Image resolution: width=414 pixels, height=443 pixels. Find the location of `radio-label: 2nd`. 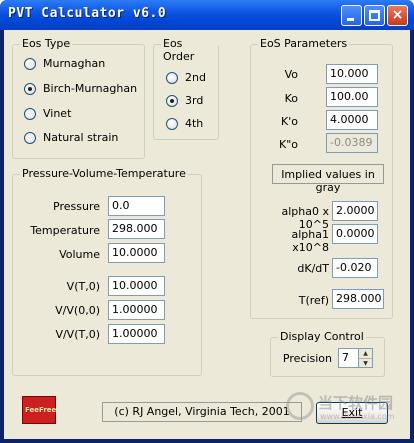

radio-label: 2nd is located at coordinates (195, 77).